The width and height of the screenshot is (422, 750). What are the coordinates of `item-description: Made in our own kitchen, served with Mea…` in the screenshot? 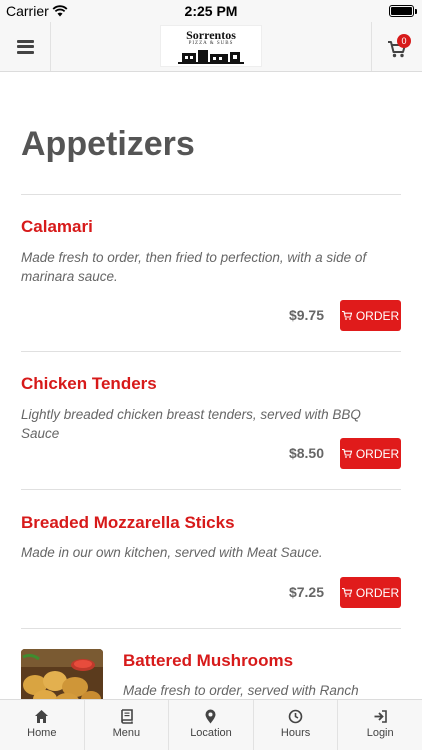 It's located at (172, 552).